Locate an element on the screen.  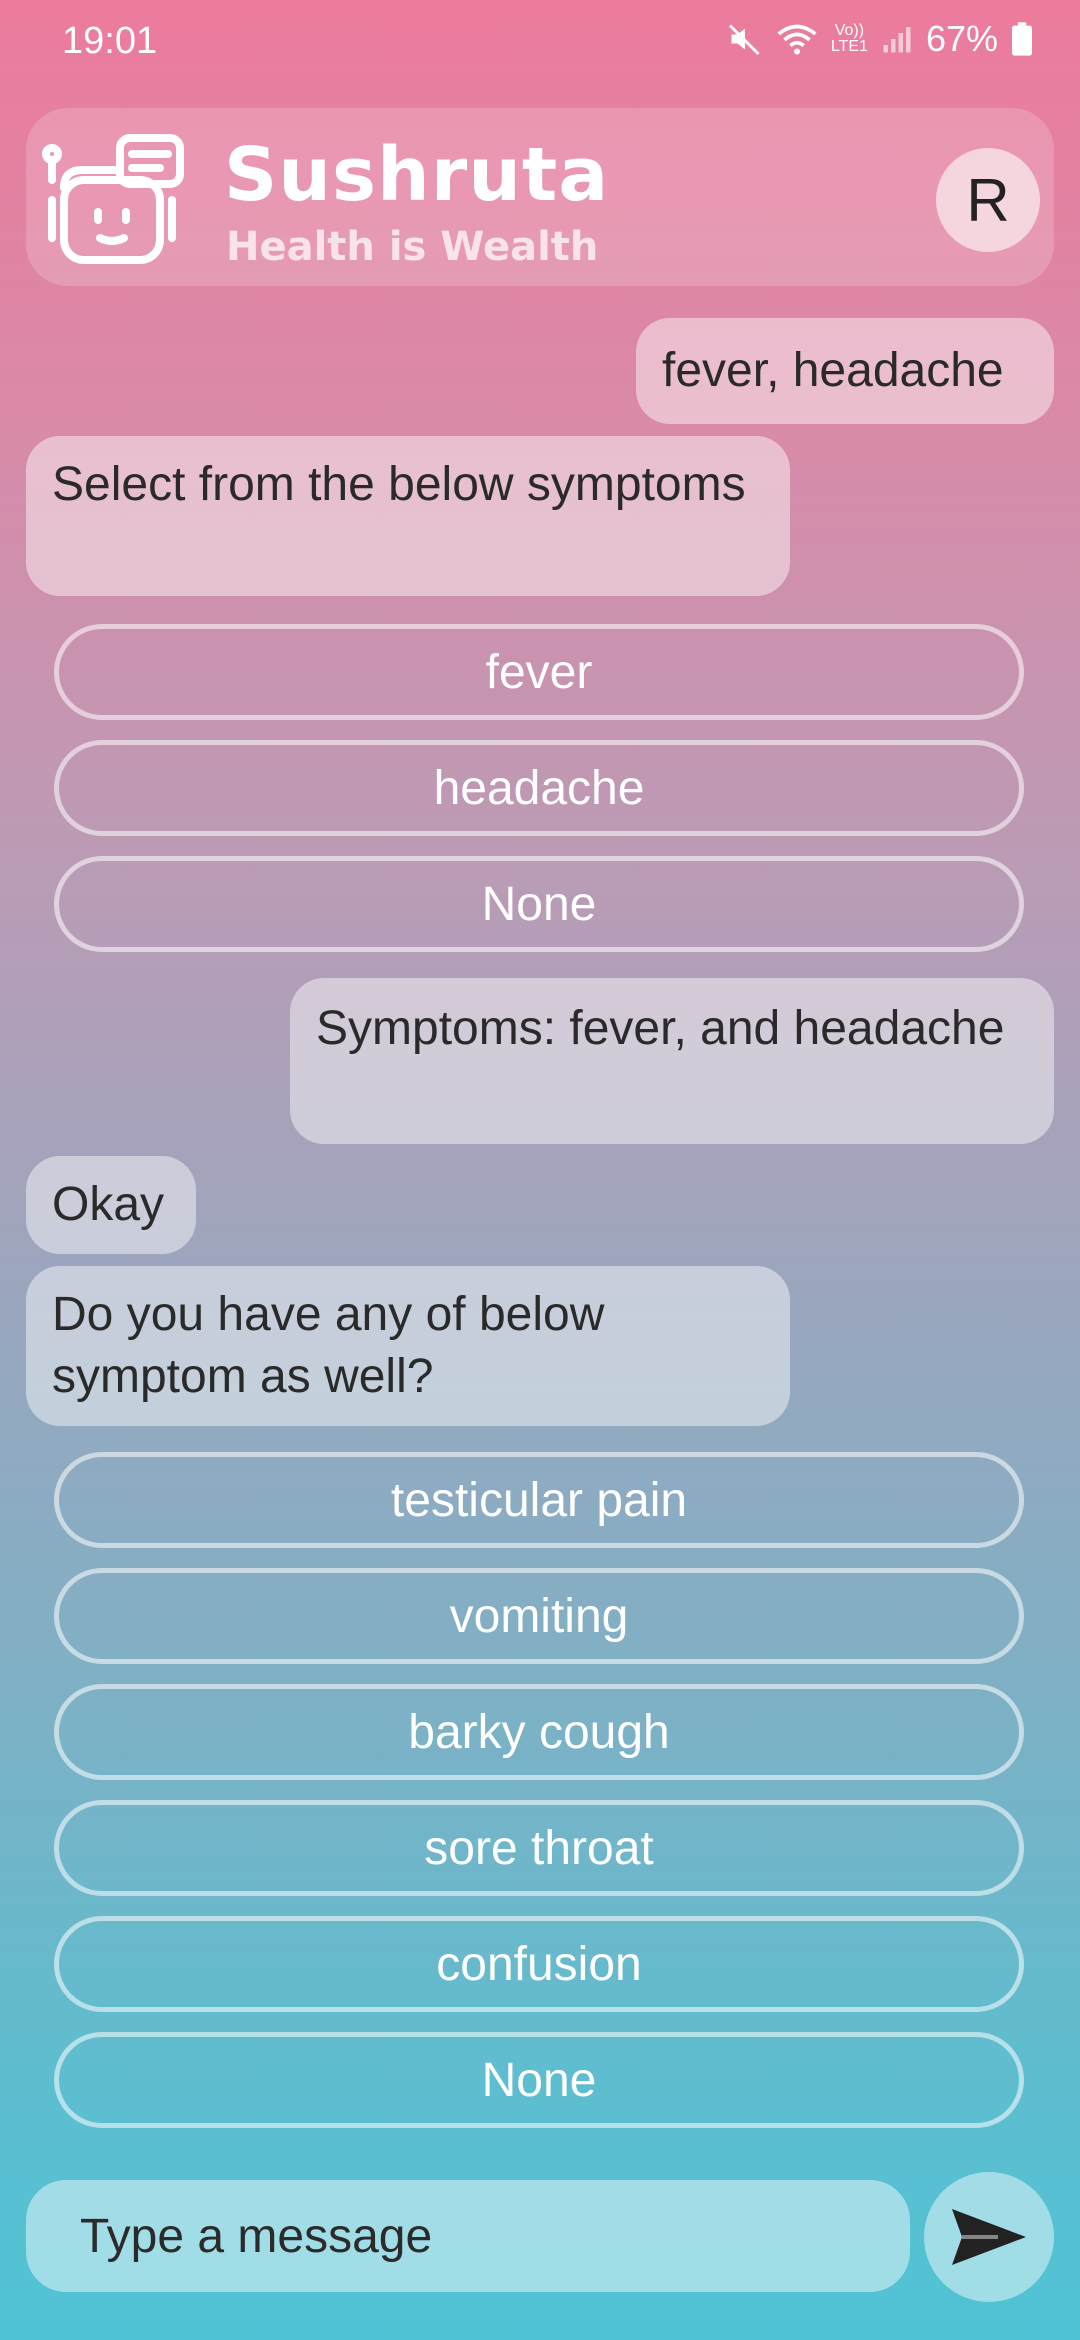
symptom-option: headache is located at coordinates (539, 788).